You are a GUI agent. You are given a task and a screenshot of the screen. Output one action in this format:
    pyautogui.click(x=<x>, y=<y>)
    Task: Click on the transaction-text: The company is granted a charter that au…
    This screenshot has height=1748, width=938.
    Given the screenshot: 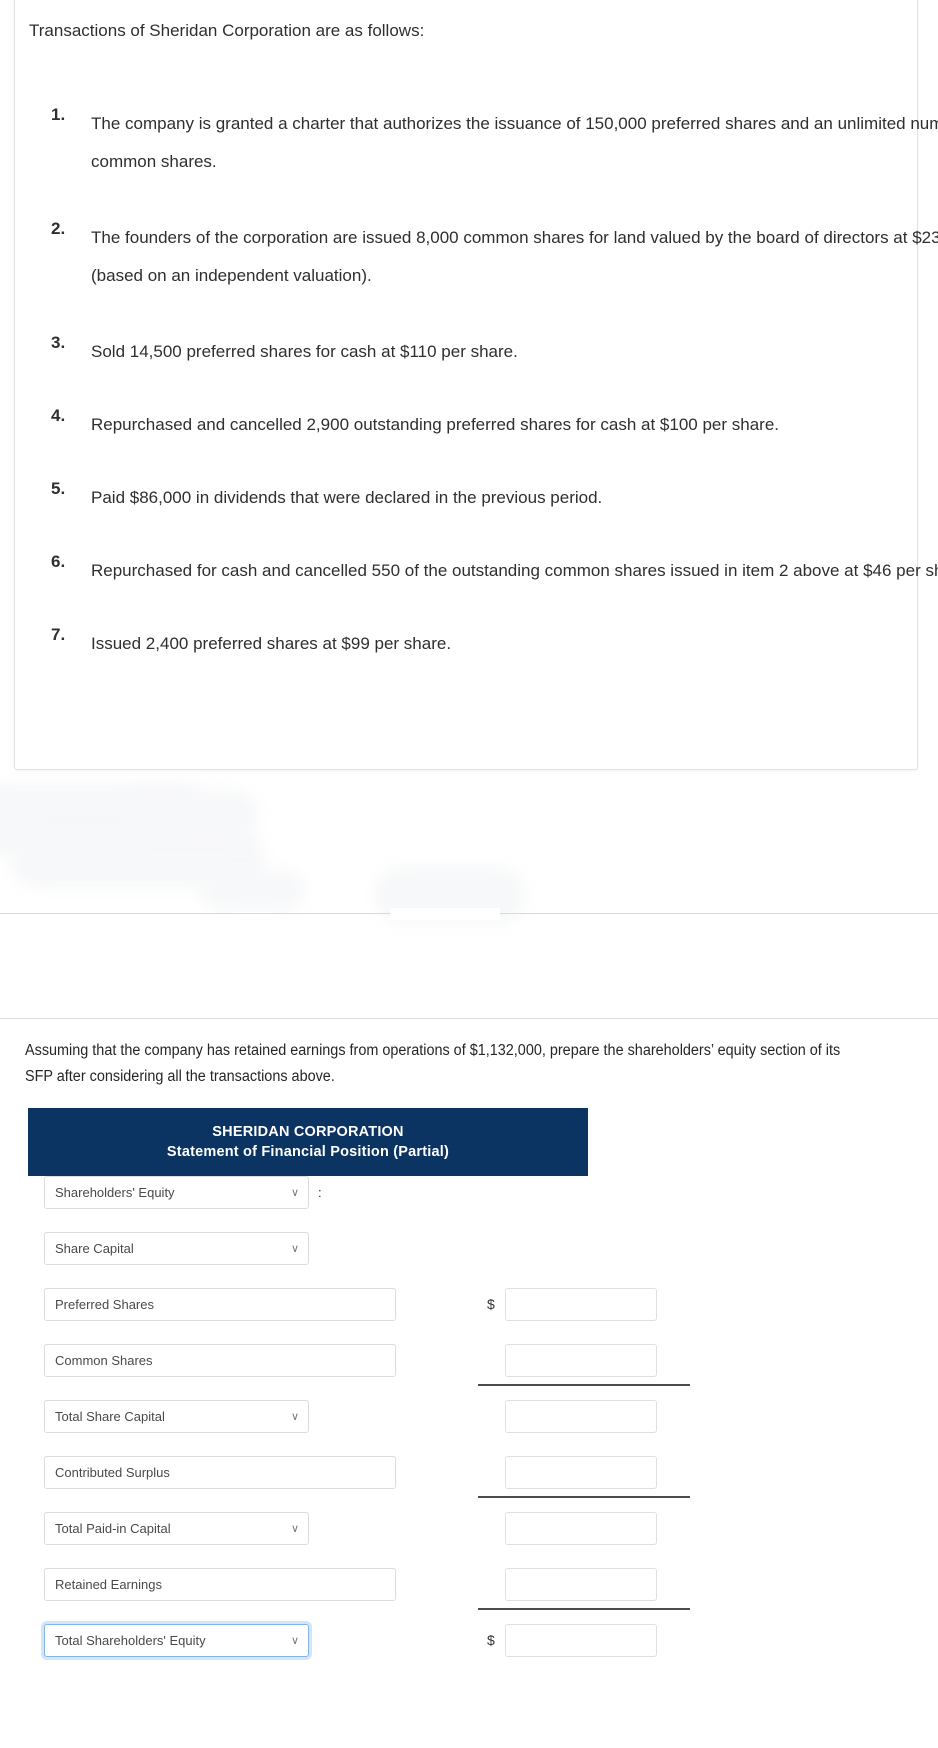 What is the action you would take?
    pyautogui.click(x=514, y=143)
    